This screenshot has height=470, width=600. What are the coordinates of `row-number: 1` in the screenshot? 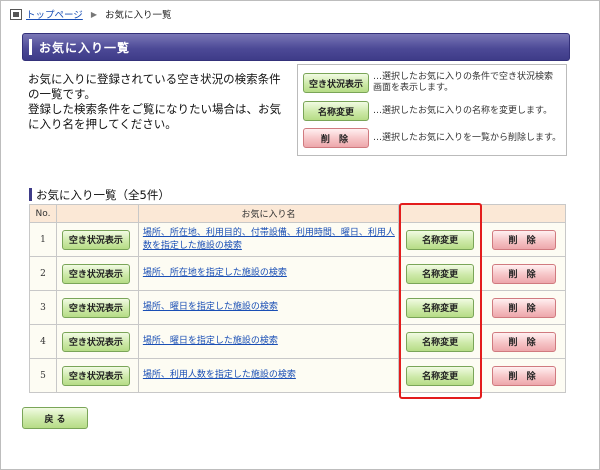 It's located at (43, 239).